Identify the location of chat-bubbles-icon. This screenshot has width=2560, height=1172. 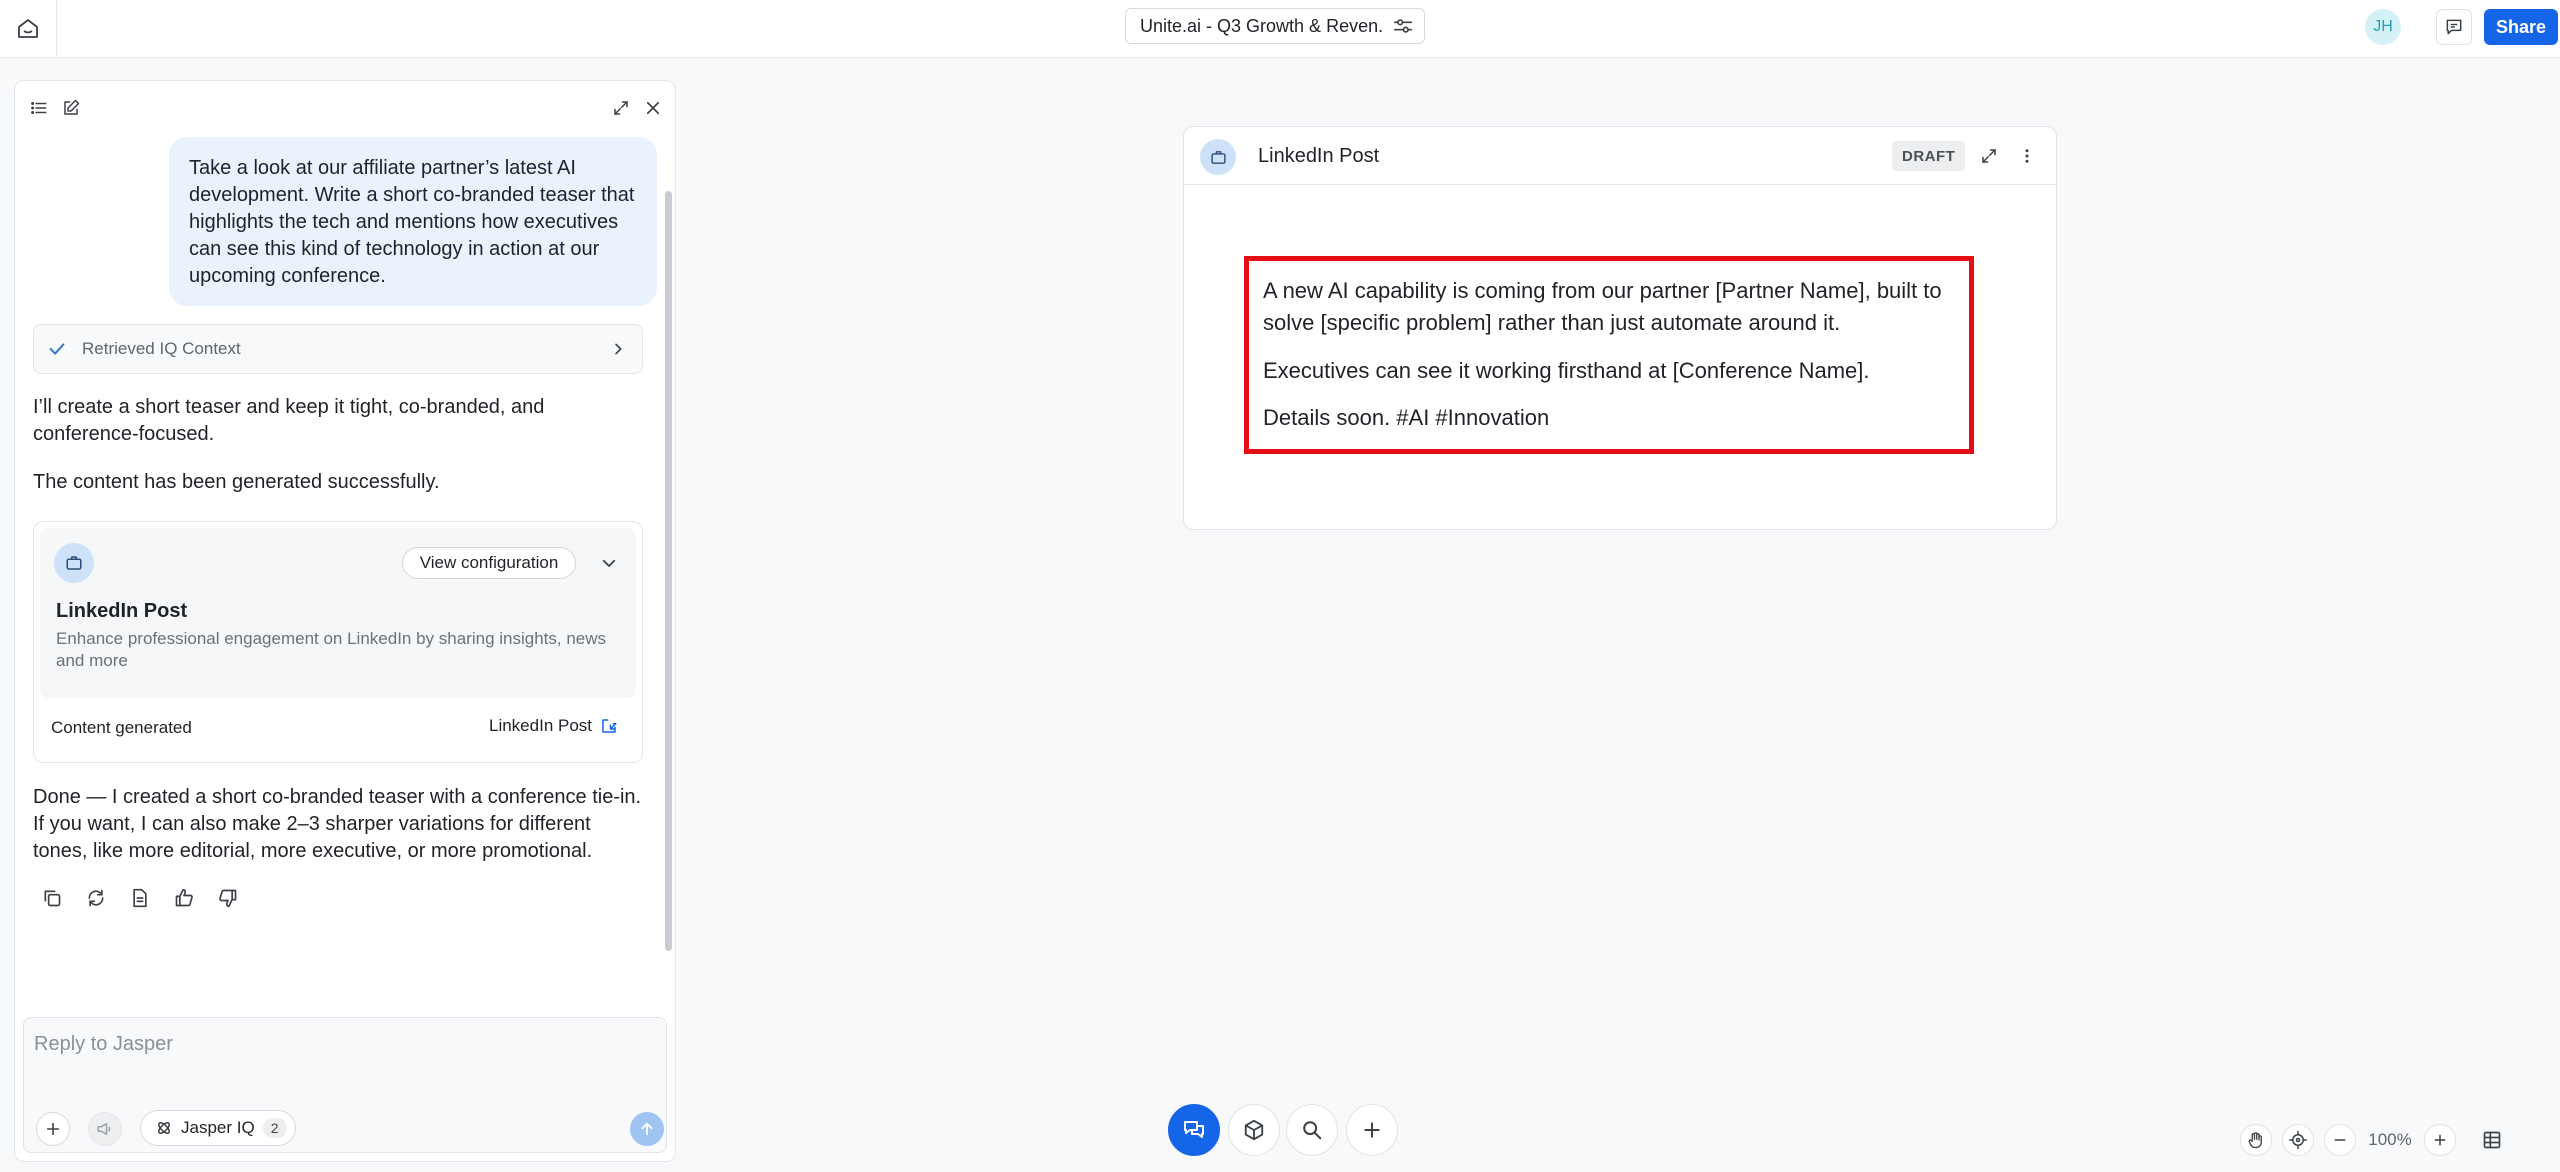
(1194, 1130).